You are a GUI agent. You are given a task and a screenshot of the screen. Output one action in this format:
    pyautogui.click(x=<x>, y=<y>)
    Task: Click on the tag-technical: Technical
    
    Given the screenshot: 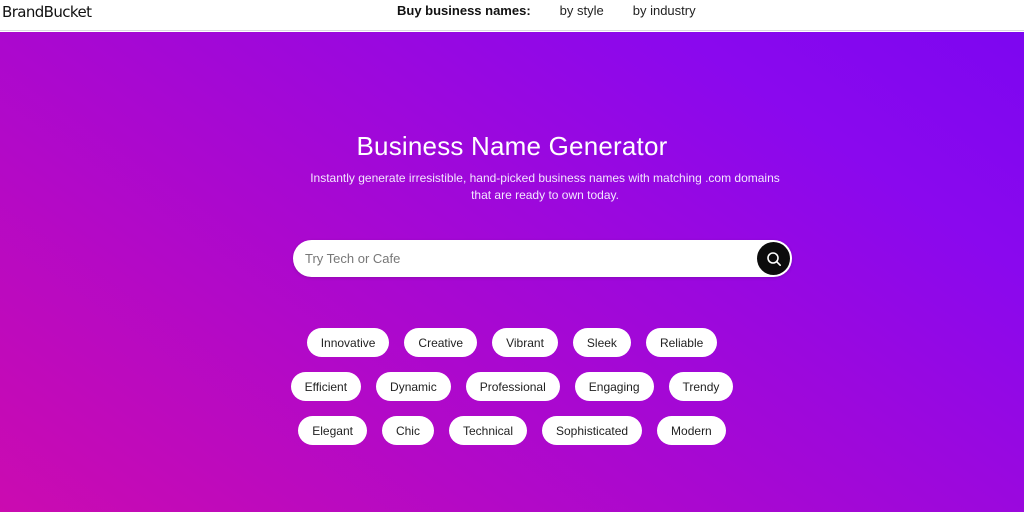 What is the action you would take?
    pyautogui.click(x=487, y=430)
    